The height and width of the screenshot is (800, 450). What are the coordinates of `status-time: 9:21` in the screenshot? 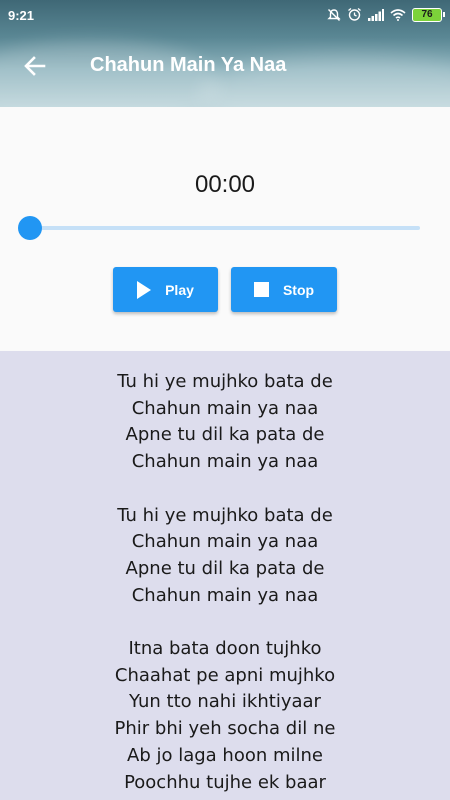 It's located at (21, 15).